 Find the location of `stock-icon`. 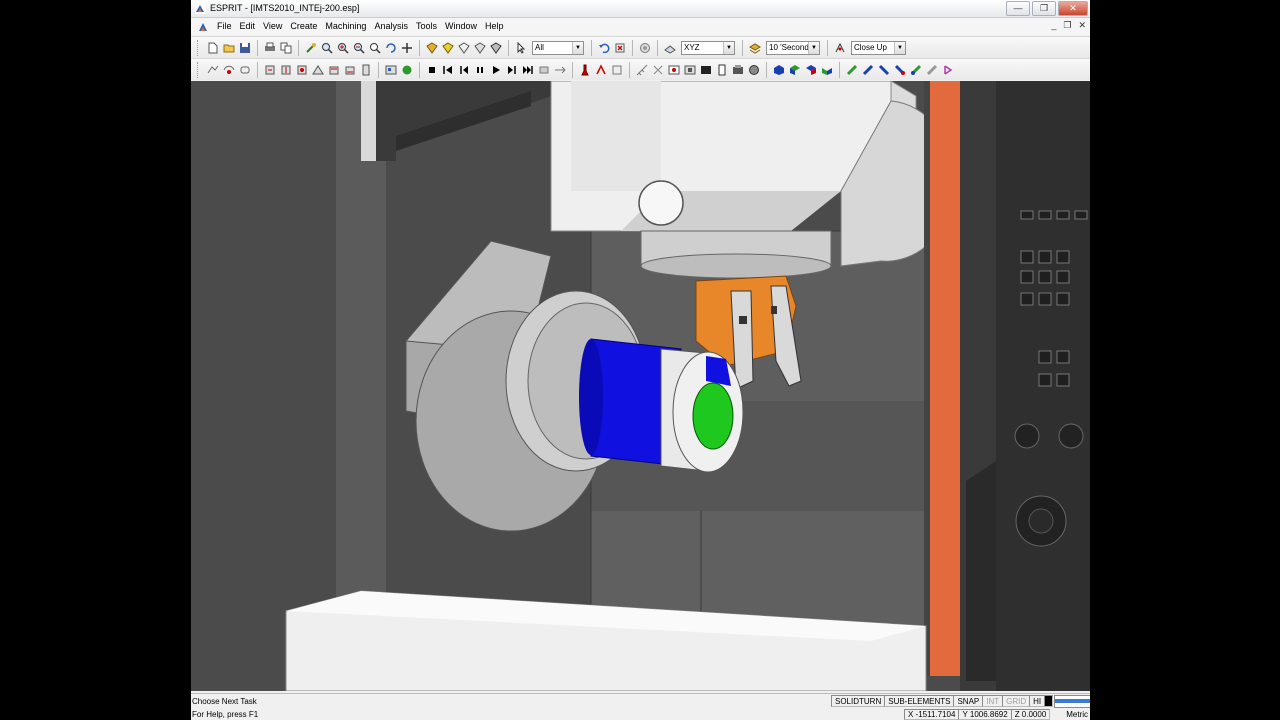

stock-icon is located at coordinates (407, 70).